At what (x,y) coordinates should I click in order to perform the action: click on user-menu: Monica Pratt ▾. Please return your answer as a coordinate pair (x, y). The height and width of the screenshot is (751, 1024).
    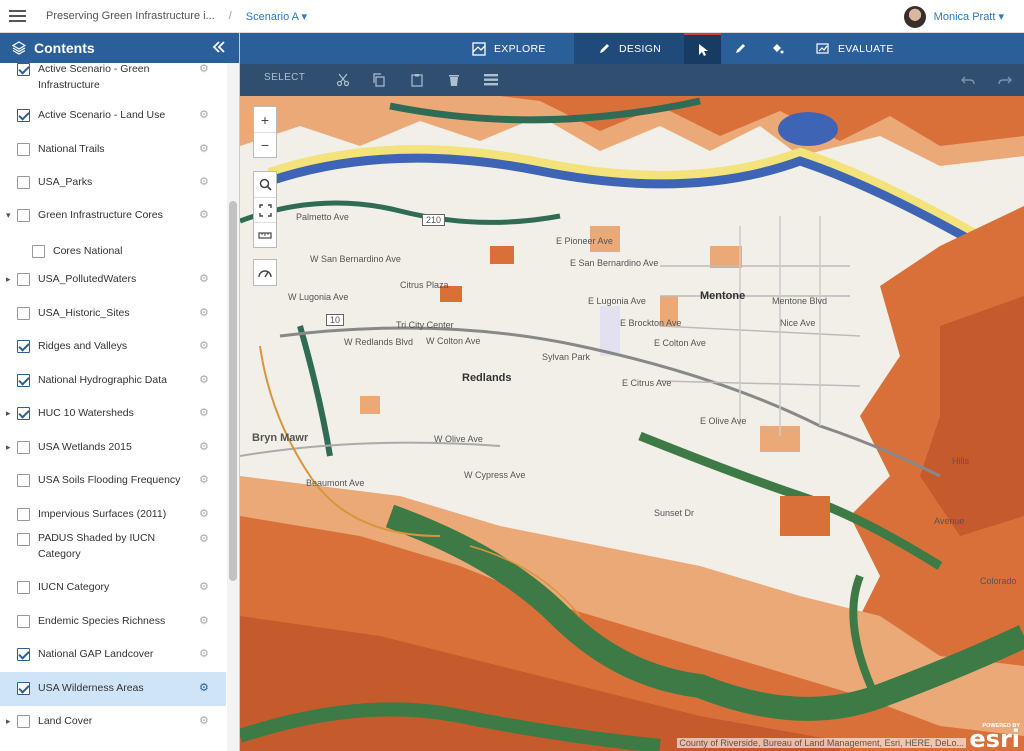
    Looking at the image, I should click on (953, 16).